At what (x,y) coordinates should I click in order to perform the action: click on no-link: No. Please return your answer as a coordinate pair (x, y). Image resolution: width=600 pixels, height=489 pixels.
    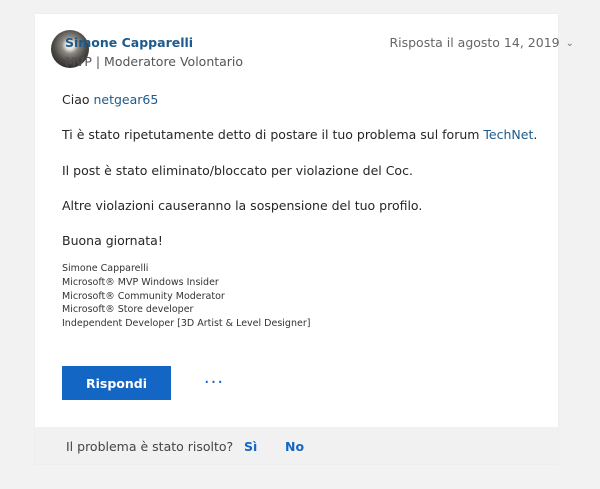
    Looking at the image, I should click on (294, 446).